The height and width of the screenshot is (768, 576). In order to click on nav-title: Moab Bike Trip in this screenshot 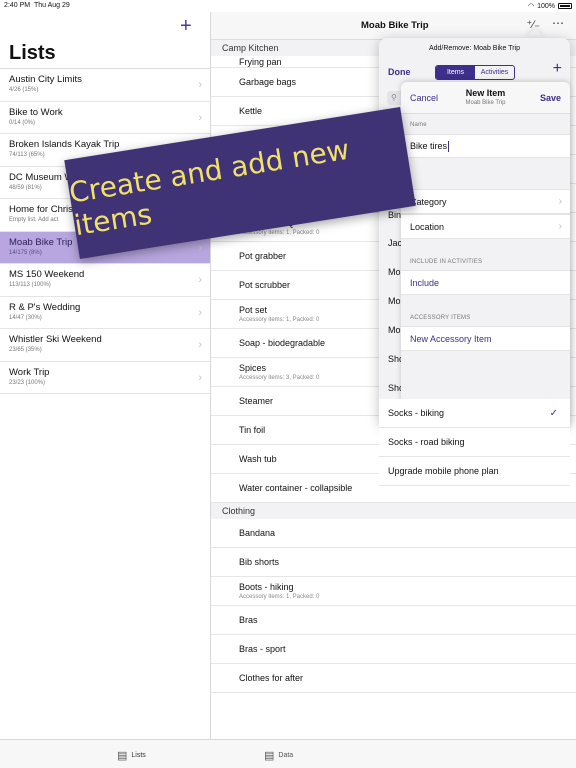, I will do `click(395, 25)`.